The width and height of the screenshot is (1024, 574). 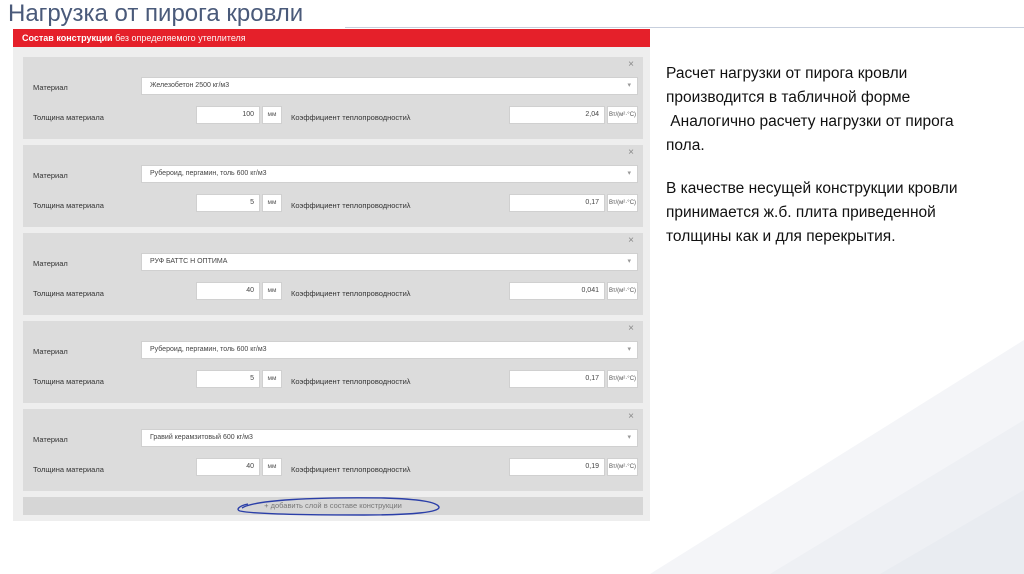 I want to click on material-value: Гравий керамзитовый 600 кг/м3, so click(x=201, y=437).